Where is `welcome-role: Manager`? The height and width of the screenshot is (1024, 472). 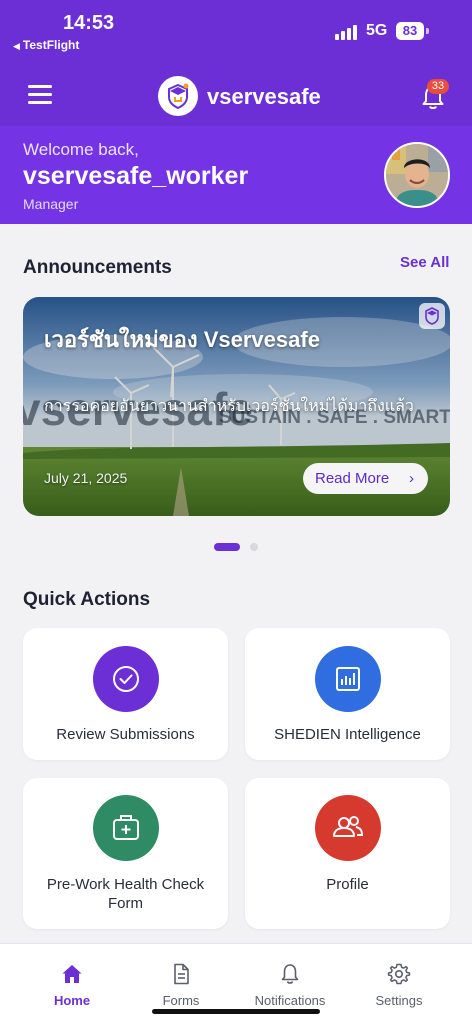 welcome-role: Manager is located at coordinates (51, 204).